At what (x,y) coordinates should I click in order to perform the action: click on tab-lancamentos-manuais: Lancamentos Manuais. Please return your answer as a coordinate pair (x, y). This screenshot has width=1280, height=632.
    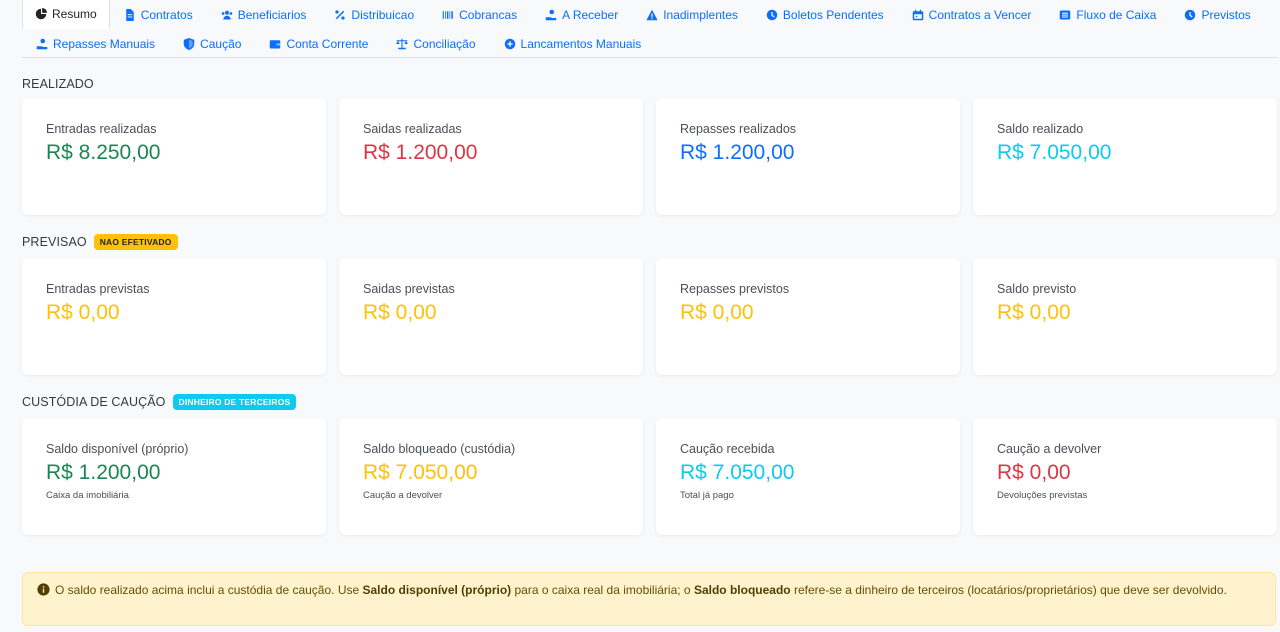
    Looking at the image, I should click on (573, 43).